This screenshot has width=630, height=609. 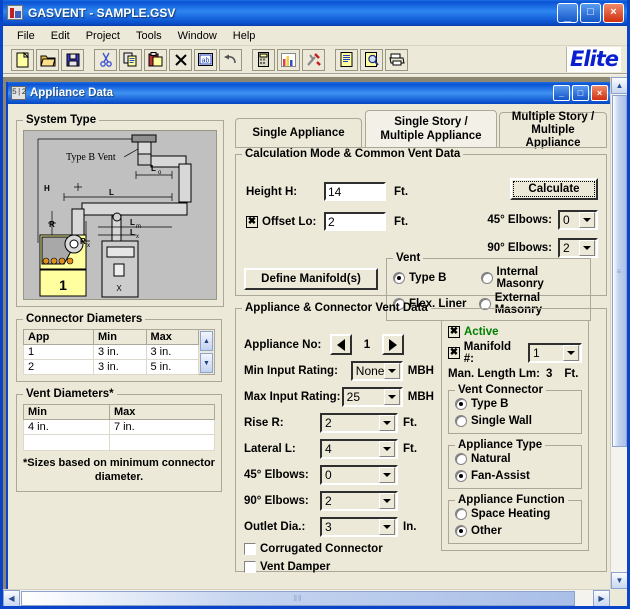 What do you see at coordinates (561, 93) in the screenshot?
I see `child-minimize-button: _` at bounding box center [561, 93].